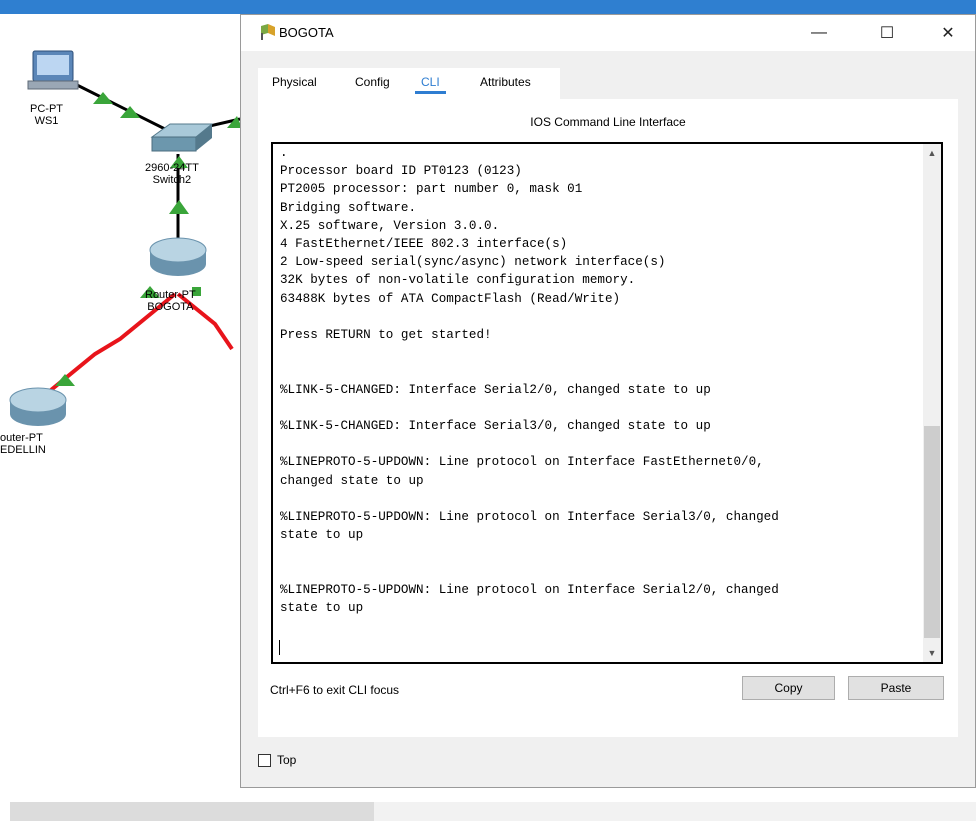 The image size is (976, 821). What do you see at coordinates (172, 174) in the screenshot?
I see `device-label-switch2: 2960-24TT Switch2` at bounding box center [172, 174].